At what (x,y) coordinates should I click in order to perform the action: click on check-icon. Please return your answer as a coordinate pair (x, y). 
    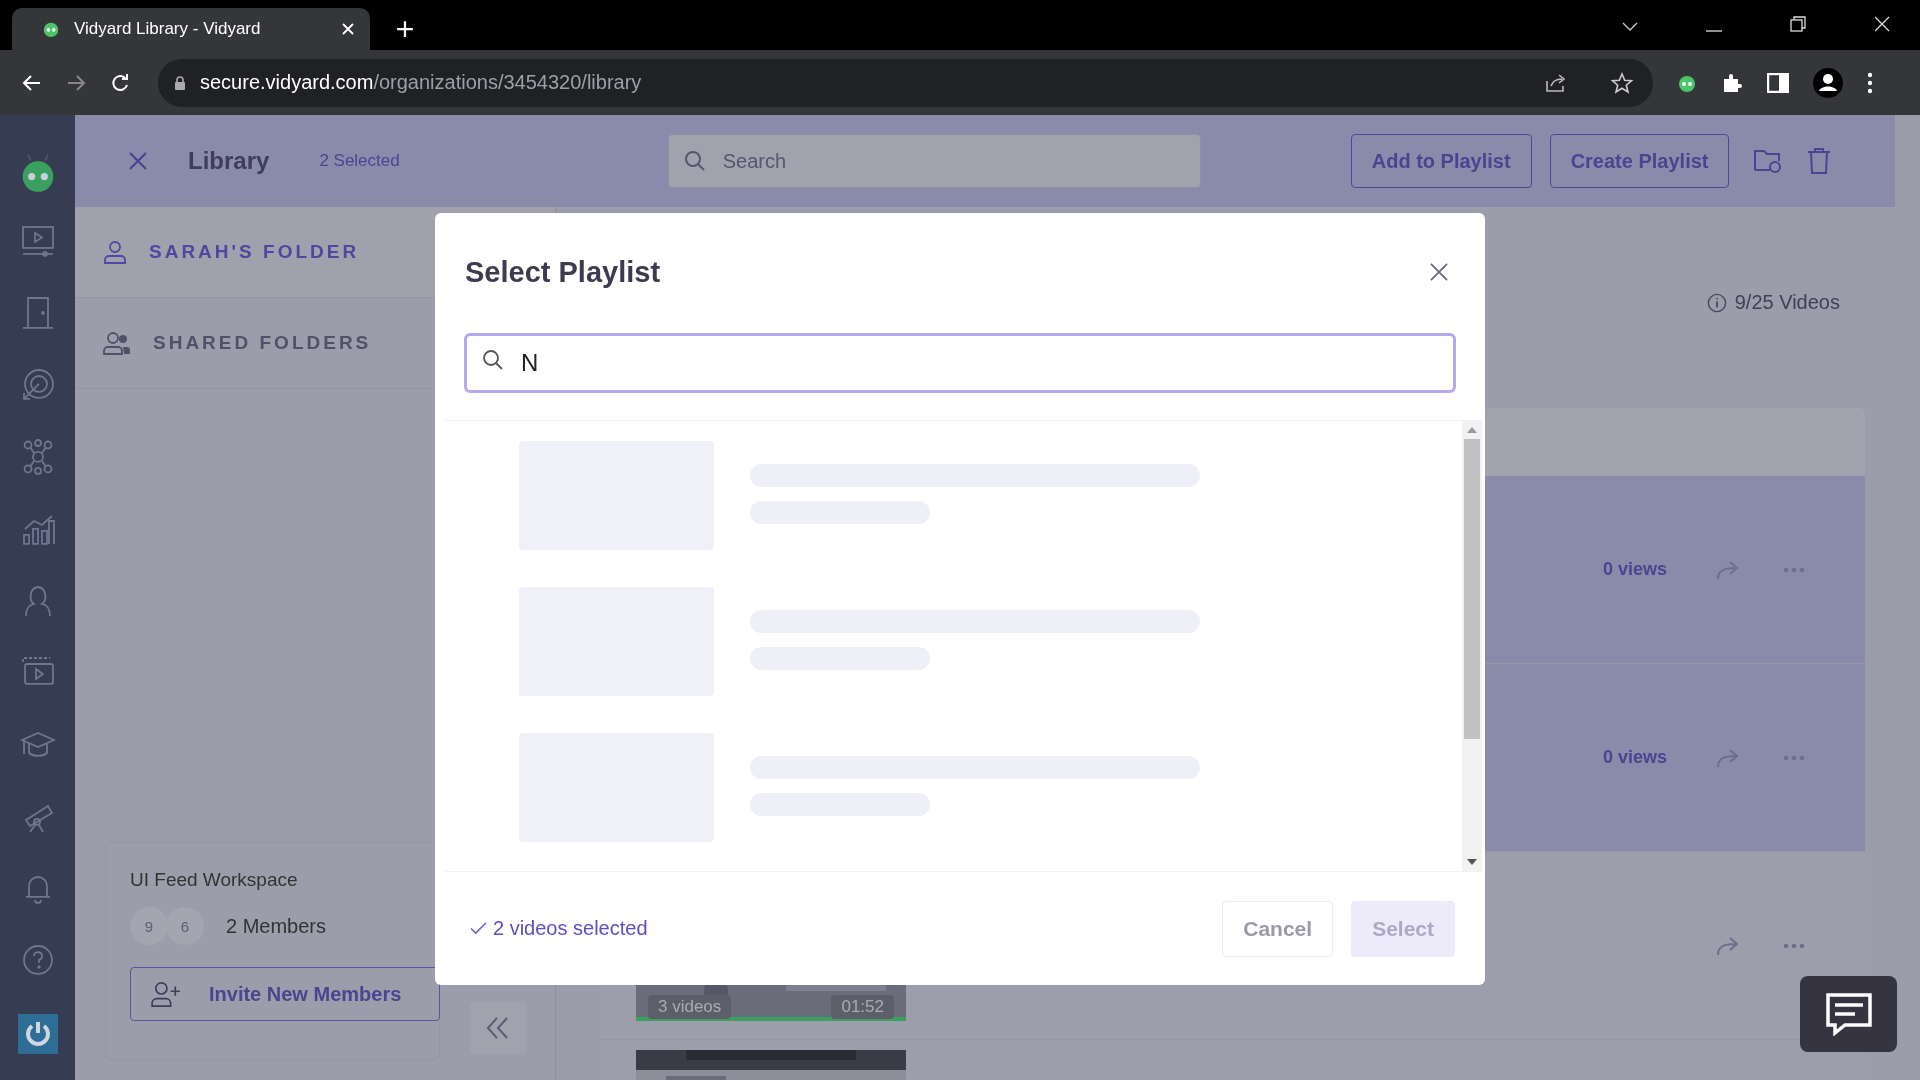
    Looking at the image, I should click on (478, 928).